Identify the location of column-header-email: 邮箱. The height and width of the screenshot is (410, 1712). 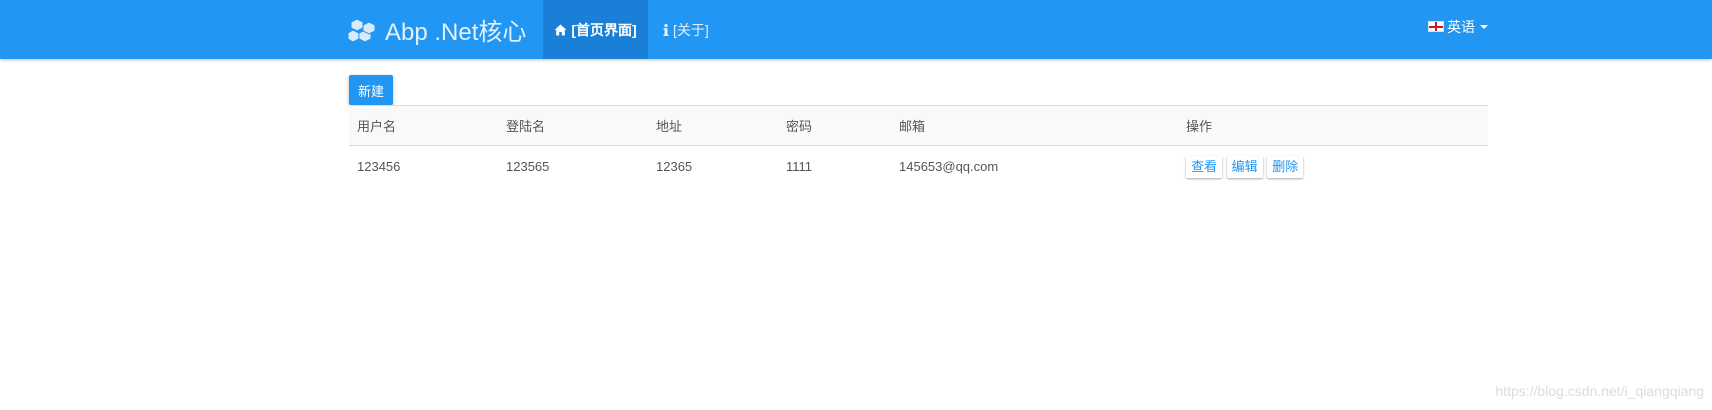
(1034, 125).